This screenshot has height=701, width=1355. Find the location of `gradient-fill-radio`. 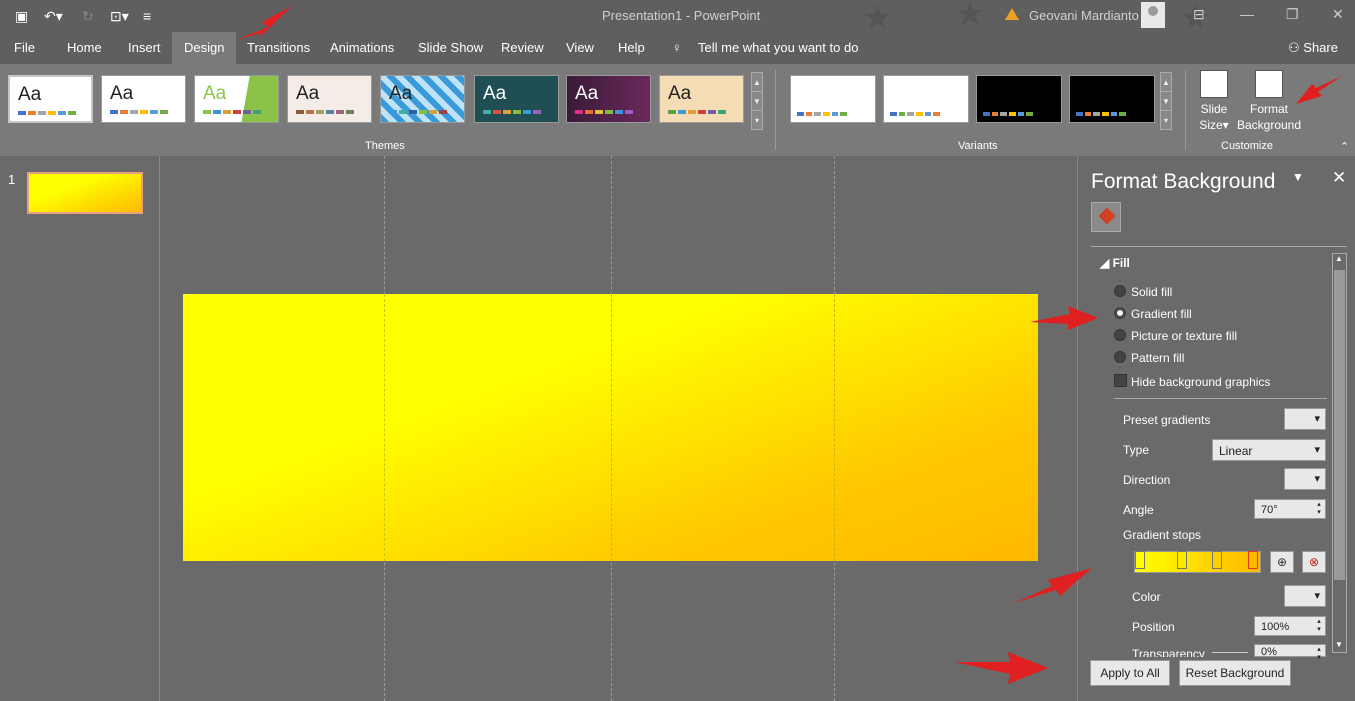

gradient-fill-radio is located at coordinates (1120, 313).